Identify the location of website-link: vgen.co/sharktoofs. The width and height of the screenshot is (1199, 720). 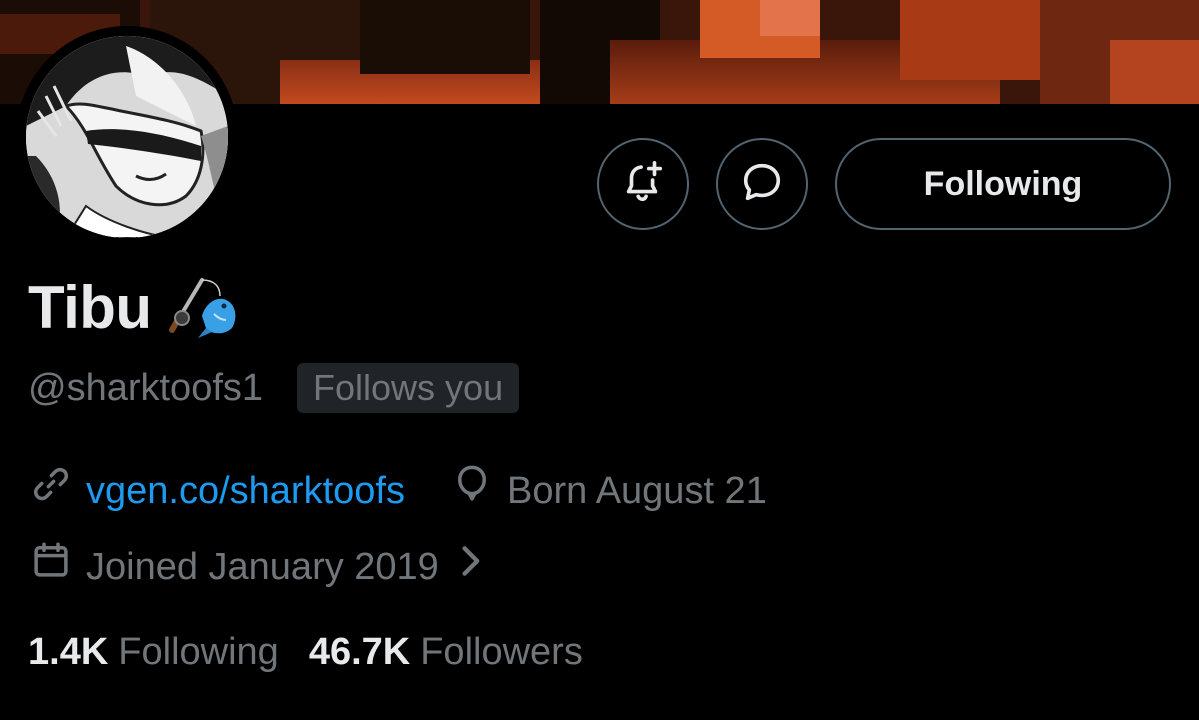
(245, 491).